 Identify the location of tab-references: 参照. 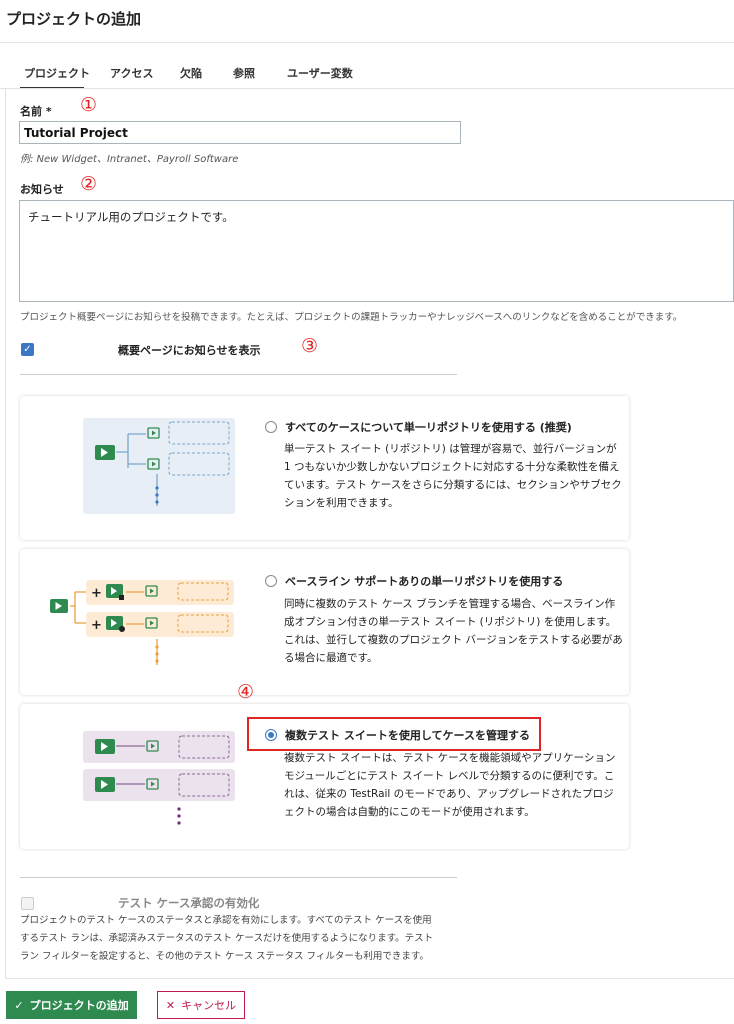
(244, 73).